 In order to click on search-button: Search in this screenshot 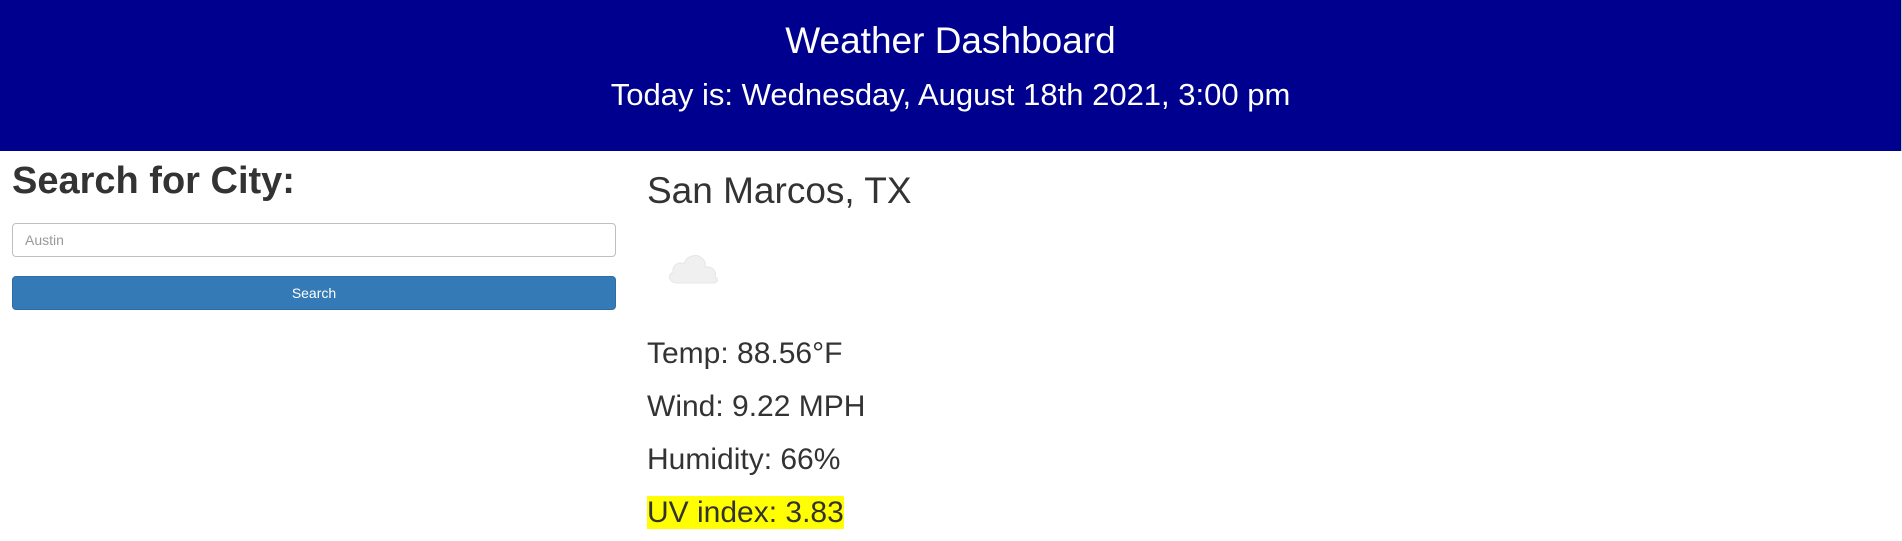, I will do `click(314, 293)`.